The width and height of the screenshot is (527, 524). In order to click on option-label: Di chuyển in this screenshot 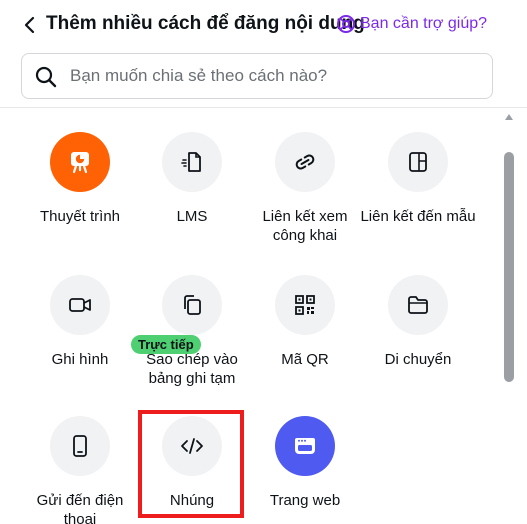, I will do `click(418, 359)`.